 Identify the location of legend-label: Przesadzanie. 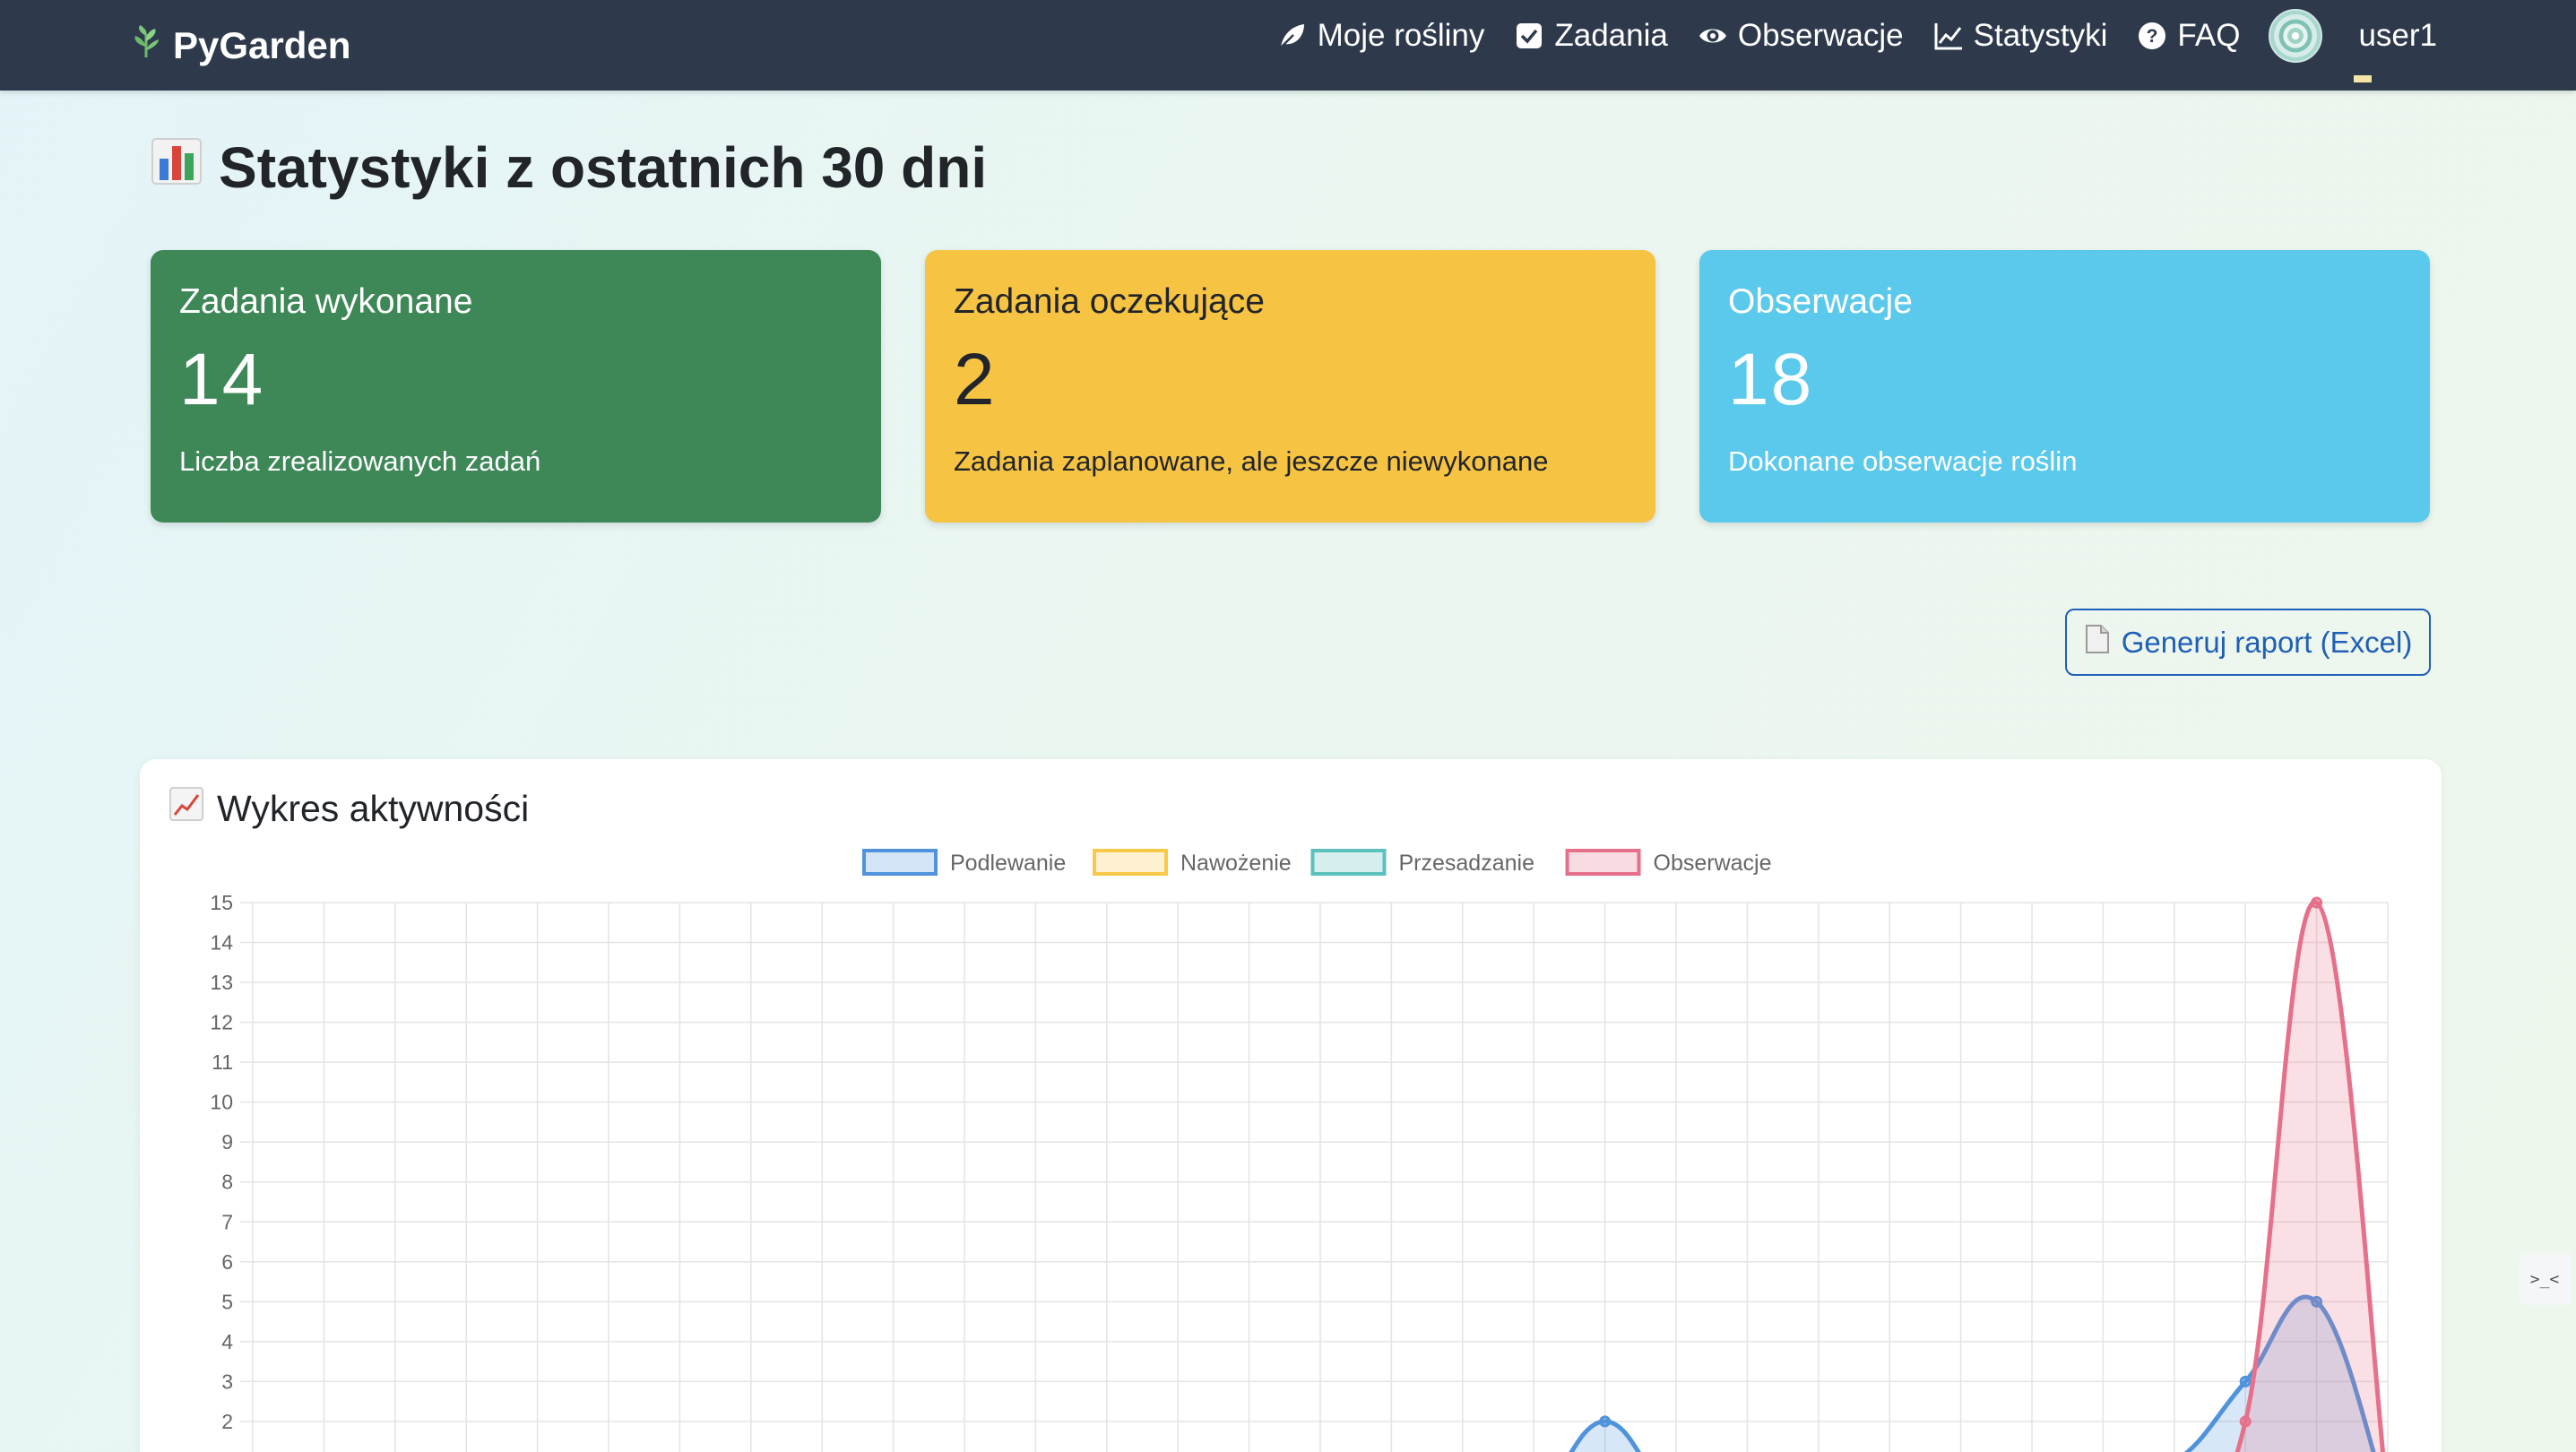
(1466, 863).